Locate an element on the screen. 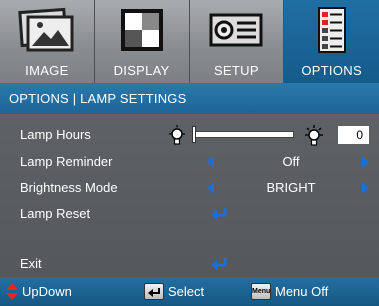 The width and height of the screenshot is (379, 306). lamp-hours-slider: 0 is located at coordinates (268, 135).